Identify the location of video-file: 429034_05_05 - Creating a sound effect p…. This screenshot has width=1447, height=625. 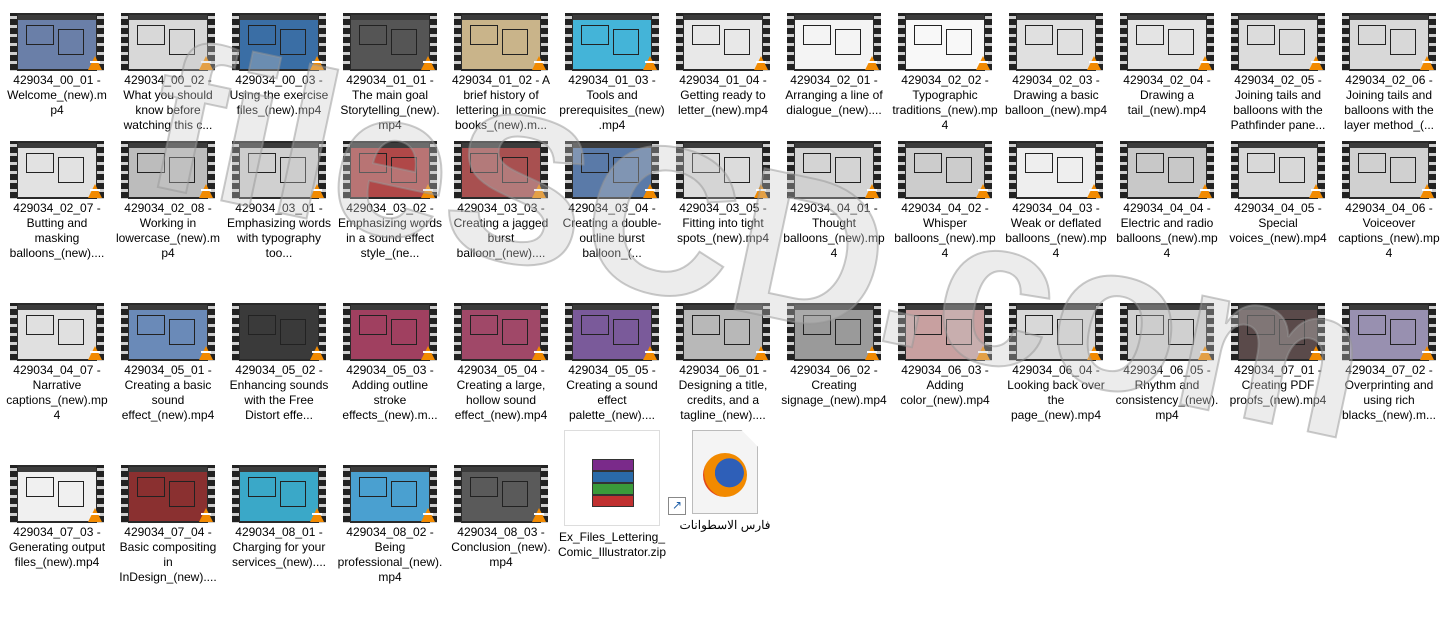
(612, 363).